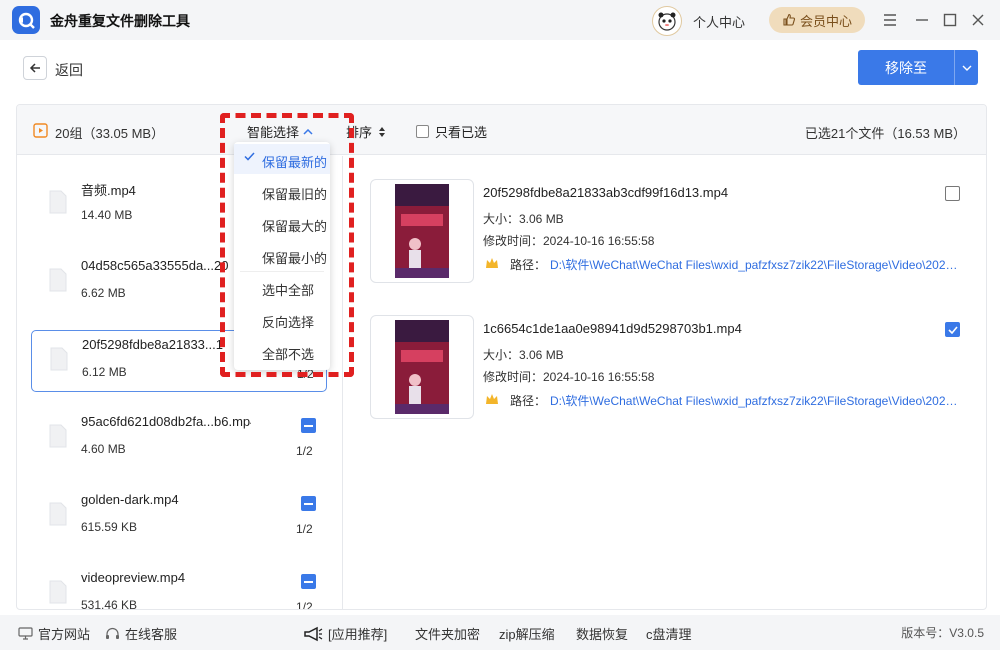  I want to click on back-button, so click(35, 68).